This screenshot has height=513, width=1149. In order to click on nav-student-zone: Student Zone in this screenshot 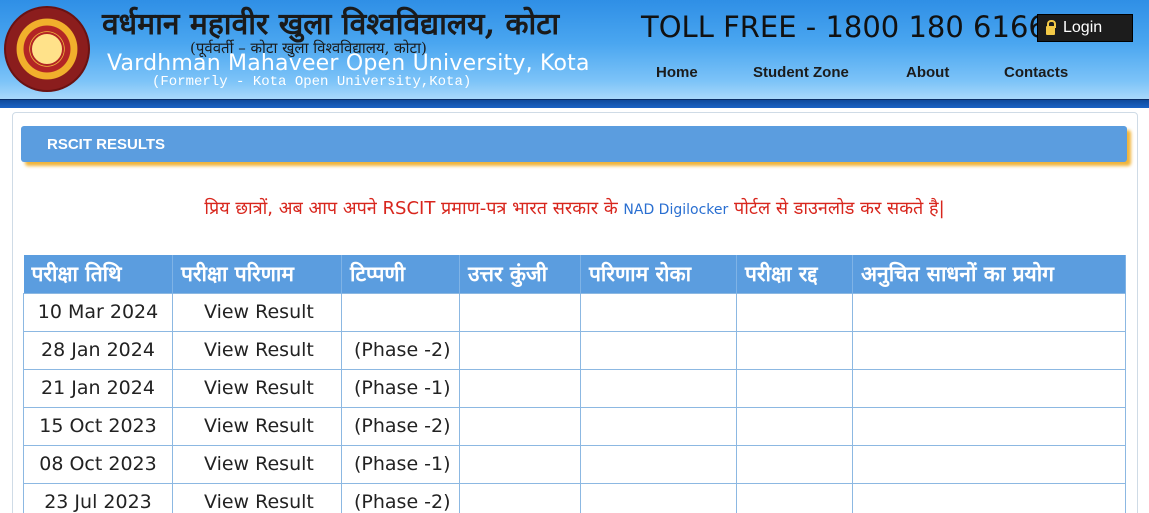, I will do `click(801, 72)`.